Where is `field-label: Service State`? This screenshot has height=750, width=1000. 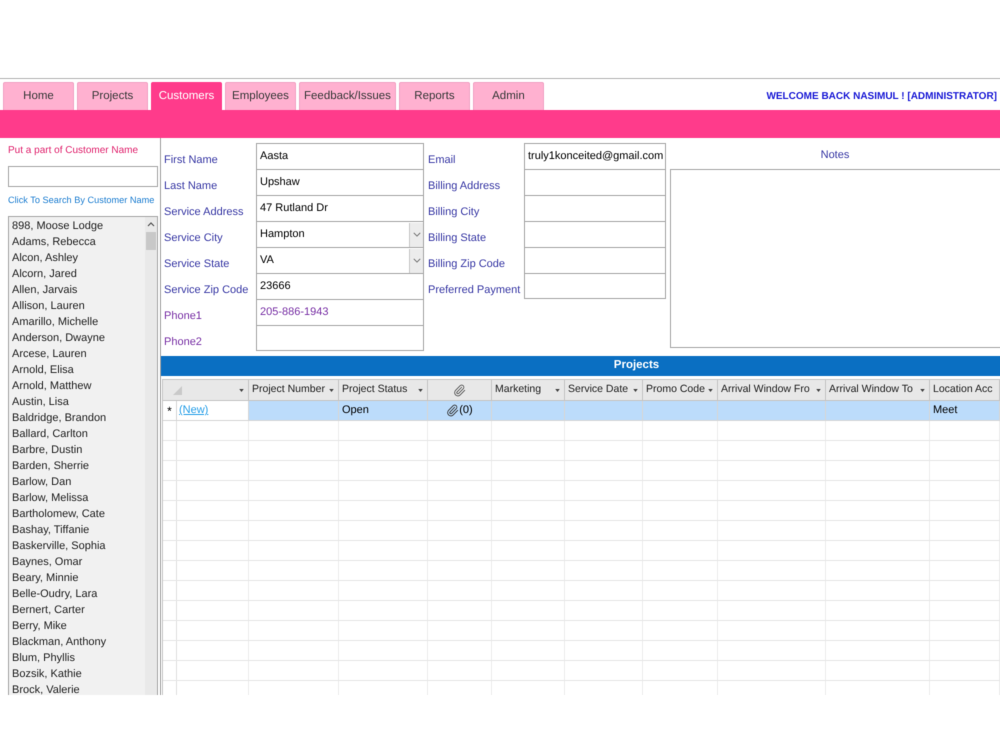
field-label: Service State is located at coordinates (197, 264).